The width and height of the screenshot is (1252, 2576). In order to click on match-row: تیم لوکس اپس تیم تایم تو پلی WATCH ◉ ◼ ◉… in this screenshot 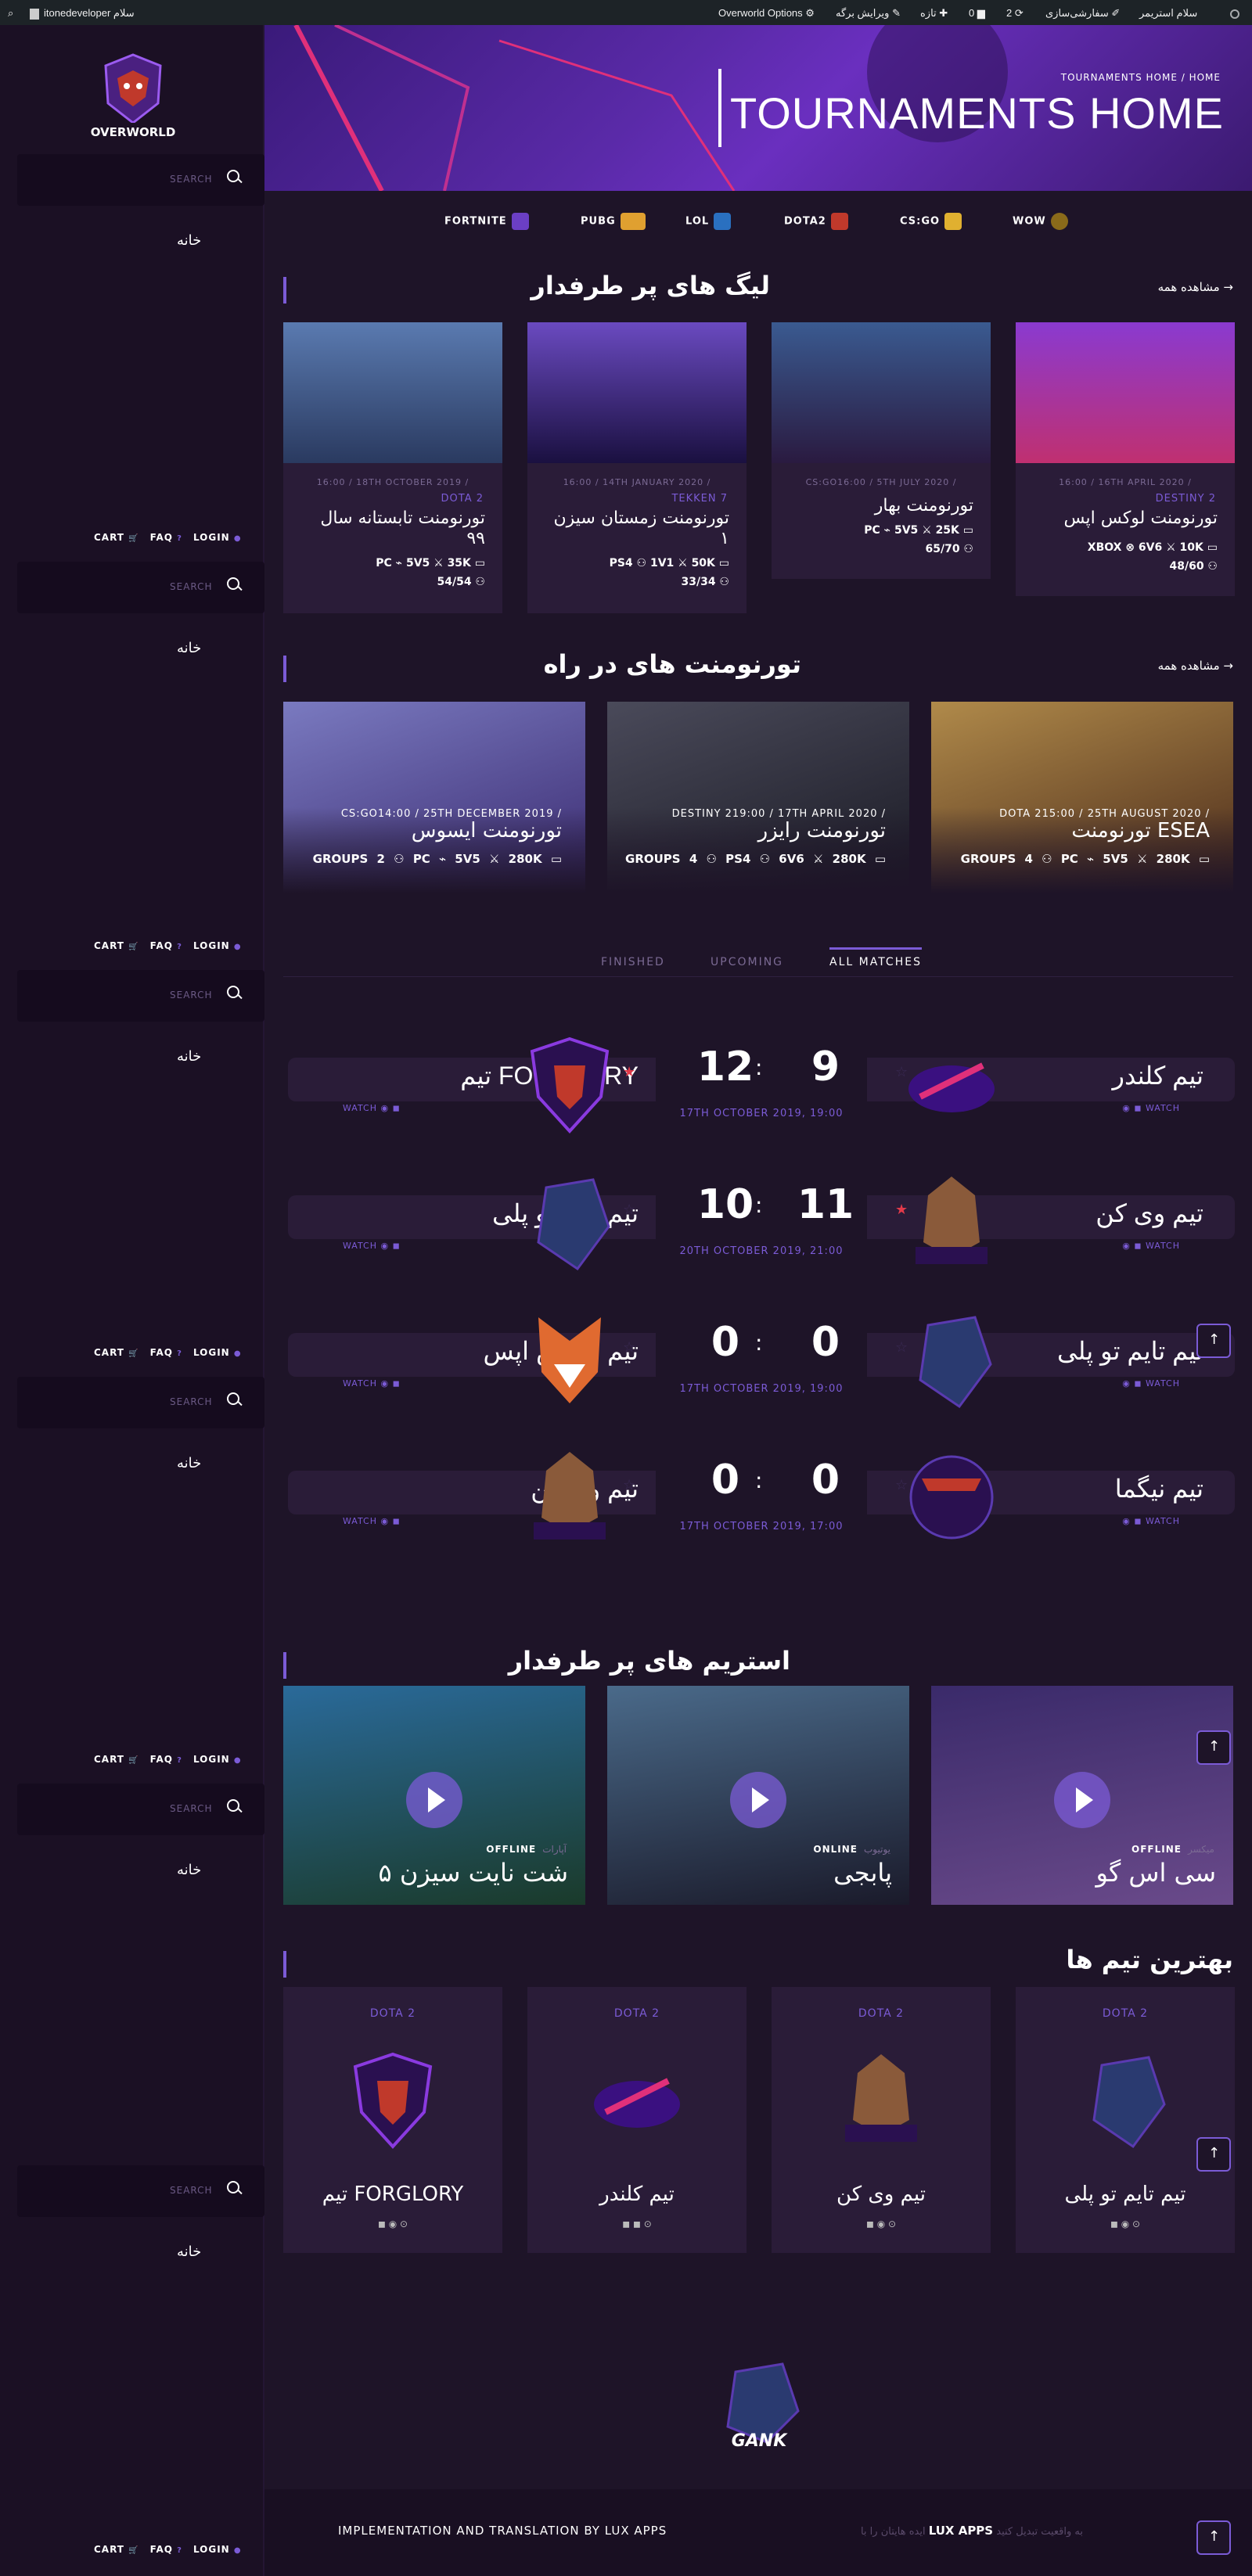, I will do `click(761, 1369)`.